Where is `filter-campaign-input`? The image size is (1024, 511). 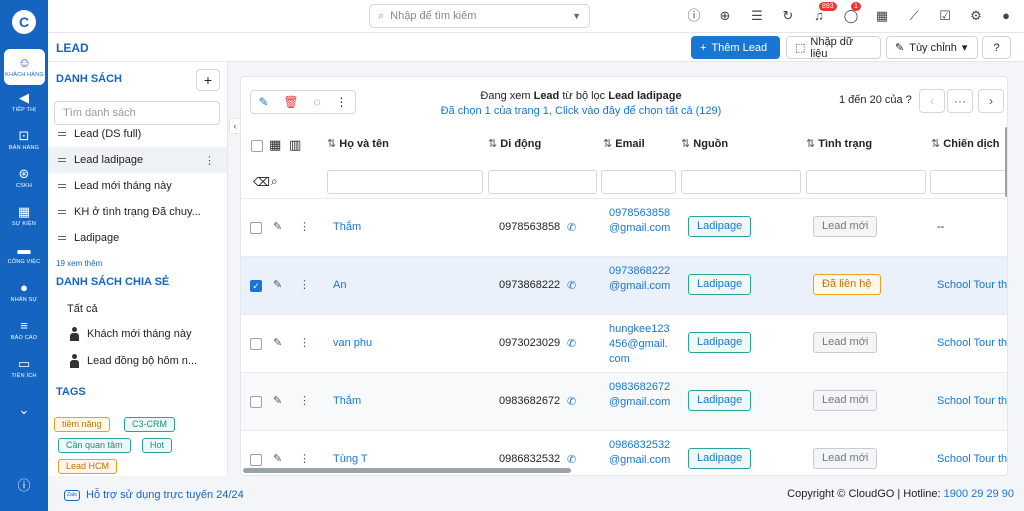
filter-campaign-input is located at coordinates (968, 182).